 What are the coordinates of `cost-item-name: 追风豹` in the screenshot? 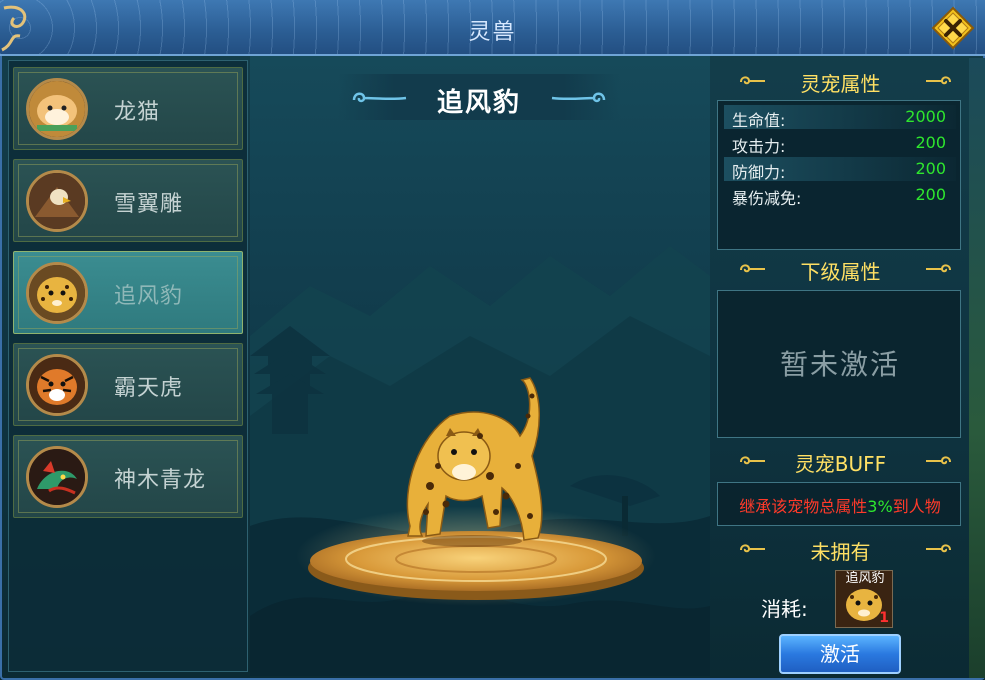 It's located at (865, 578).